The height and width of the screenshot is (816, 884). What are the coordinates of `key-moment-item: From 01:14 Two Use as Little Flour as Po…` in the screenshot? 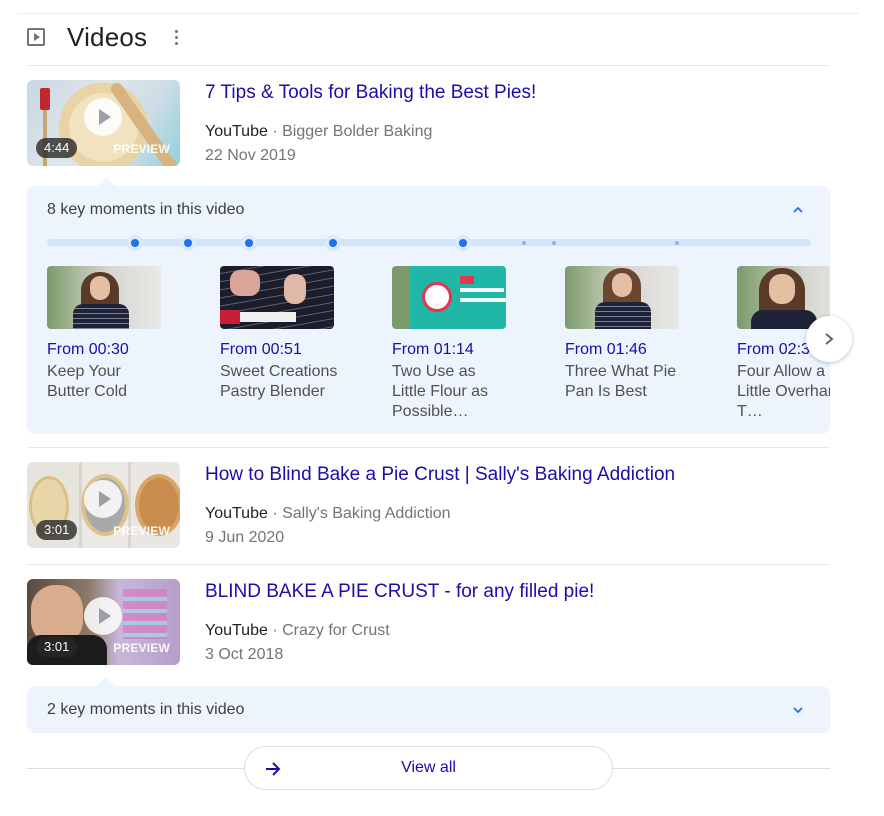 It's located at (467, 344).